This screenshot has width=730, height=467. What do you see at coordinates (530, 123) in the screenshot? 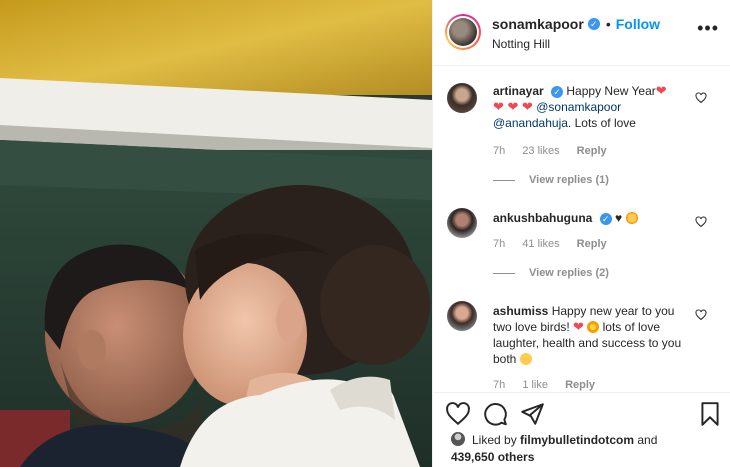
I see `mention-link: @anandahuja` at bounding box center [530, 123].